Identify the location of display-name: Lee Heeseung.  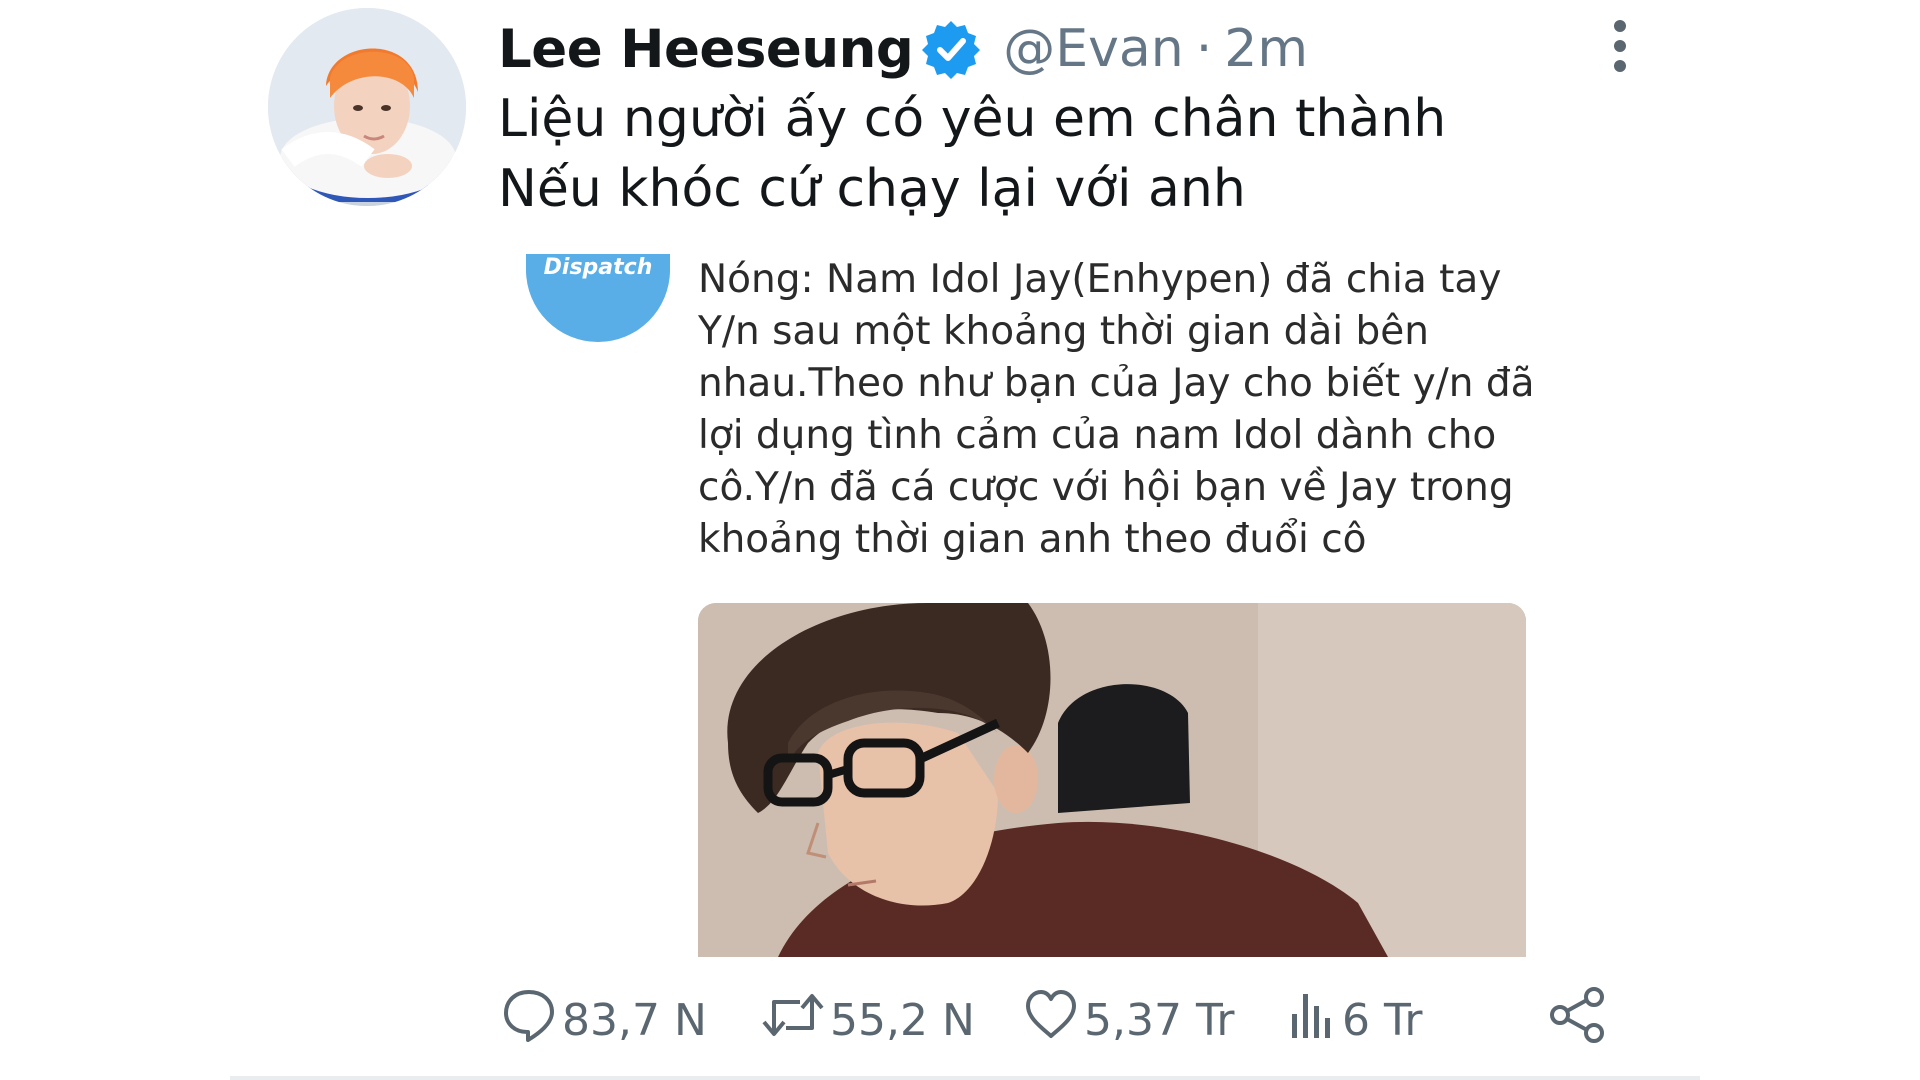
(706, 49).